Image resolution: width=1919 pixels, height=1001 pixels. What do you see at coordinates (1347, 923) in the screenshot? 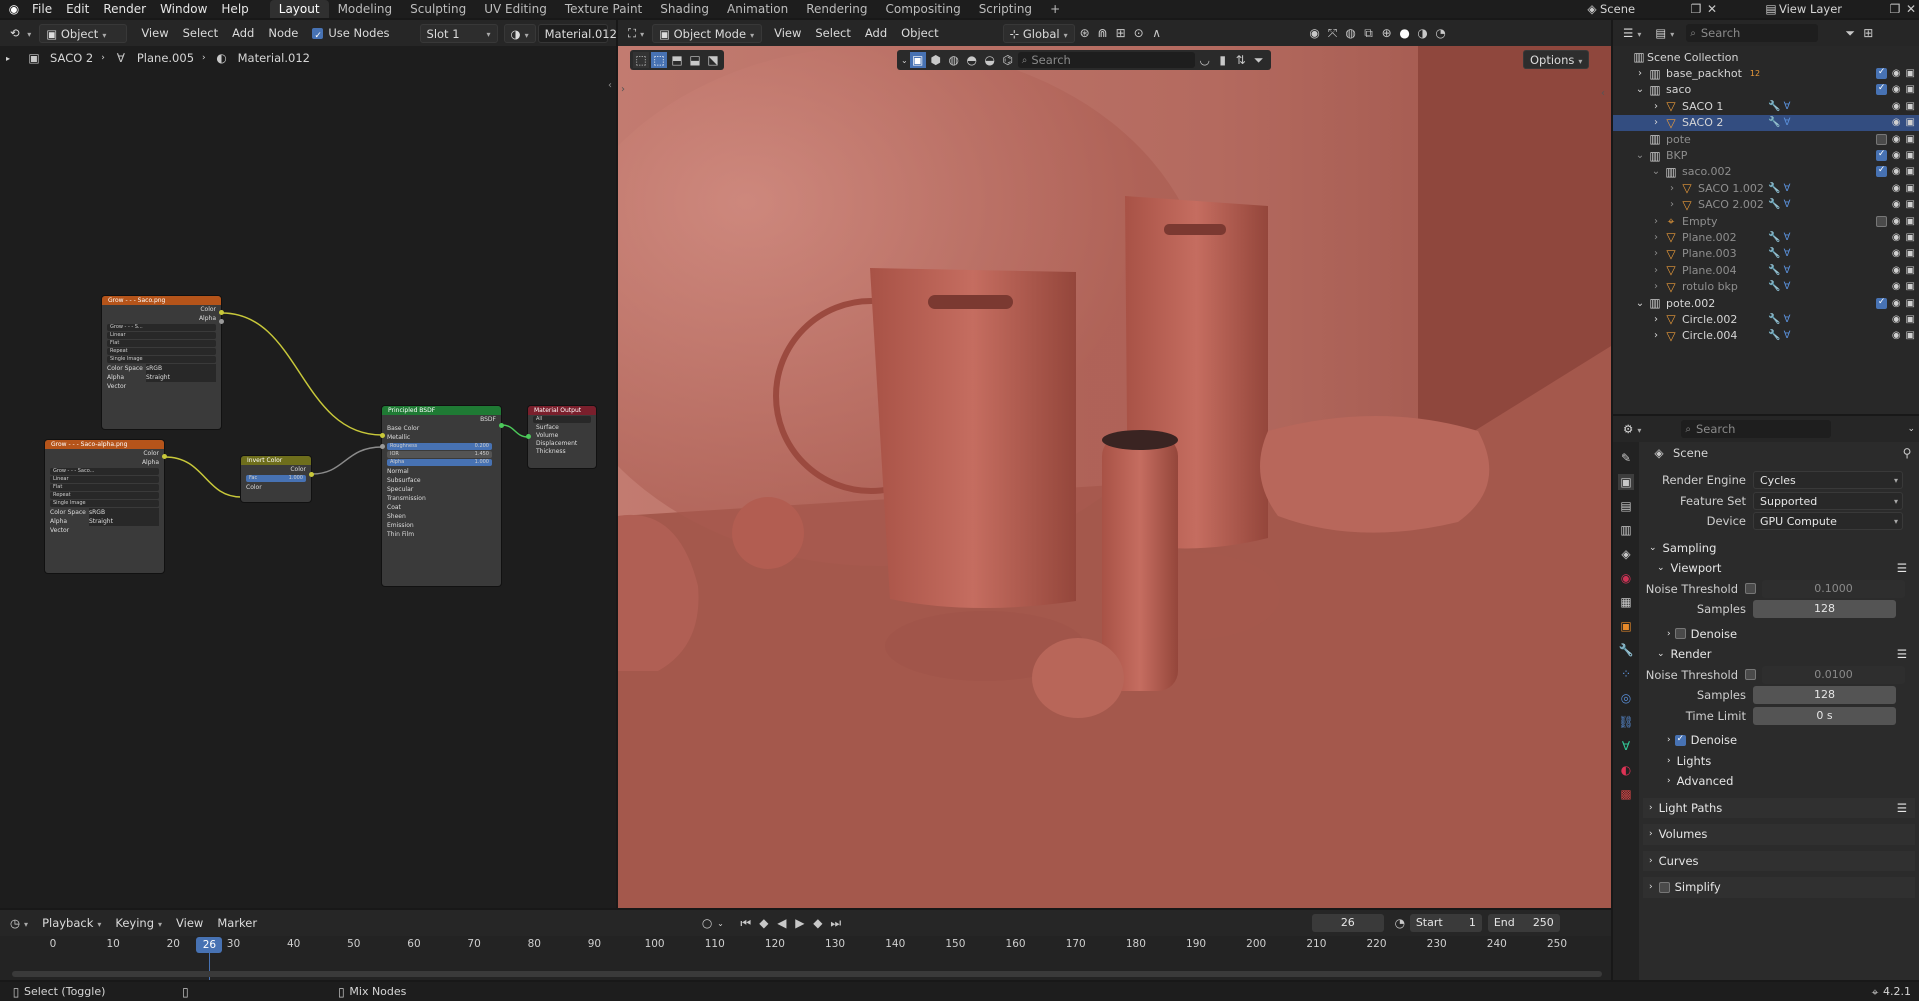
I see `current-frame-field: 26` at bounding box center [1347, 923].